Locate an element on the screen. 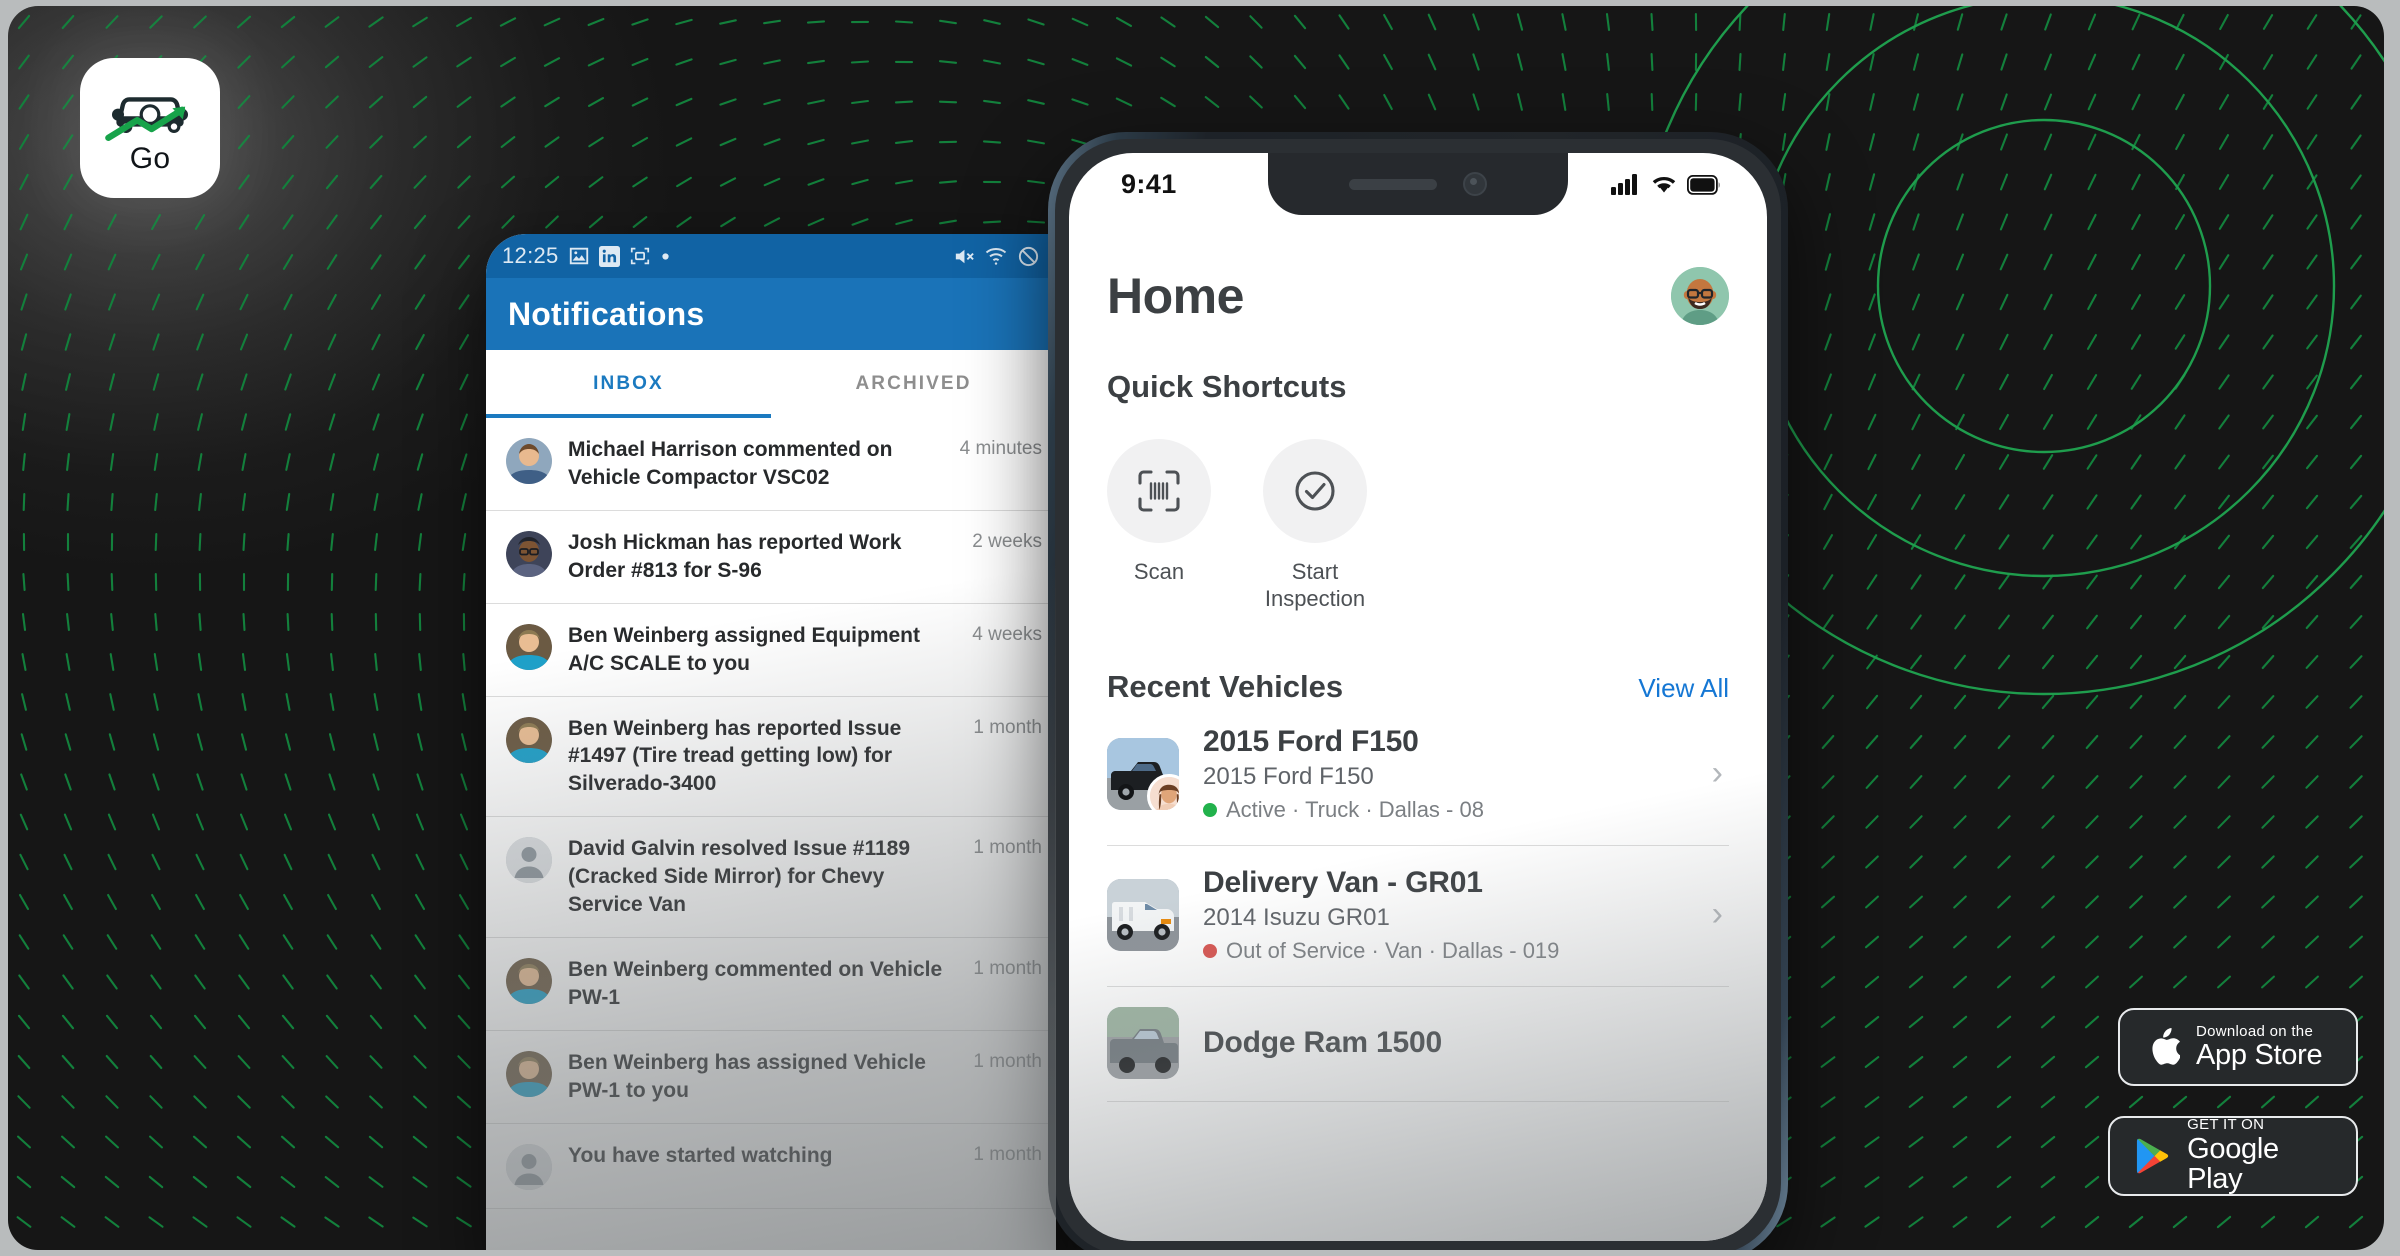  vehicle-info: Dodge Ram 1500 is located at coordinates (1466, 1043).